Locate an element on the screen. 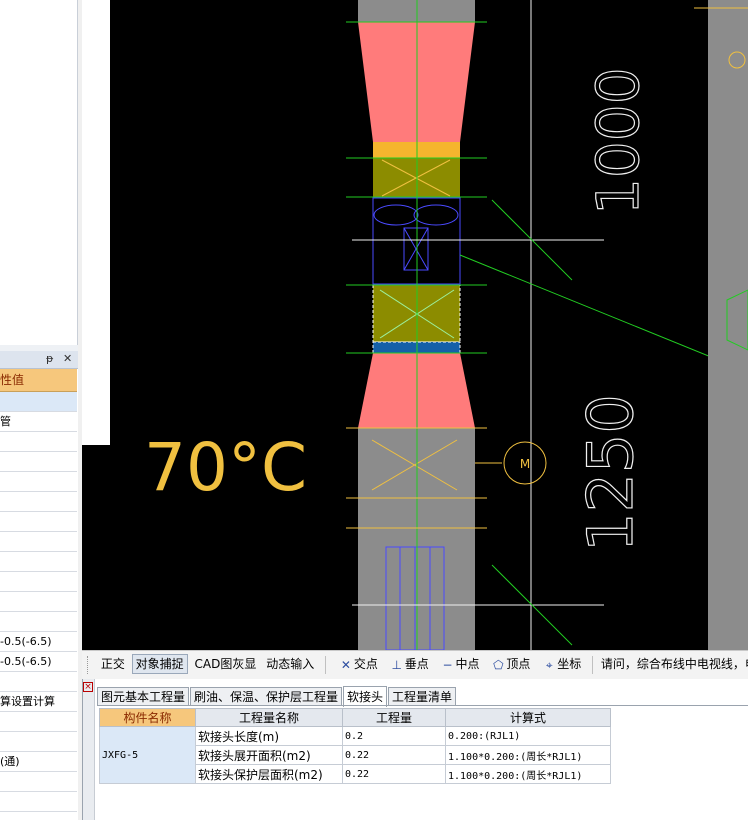 This screenshot has height=821, width=748. vertex-icon: ⬠ is located at coordinates (498, 664).